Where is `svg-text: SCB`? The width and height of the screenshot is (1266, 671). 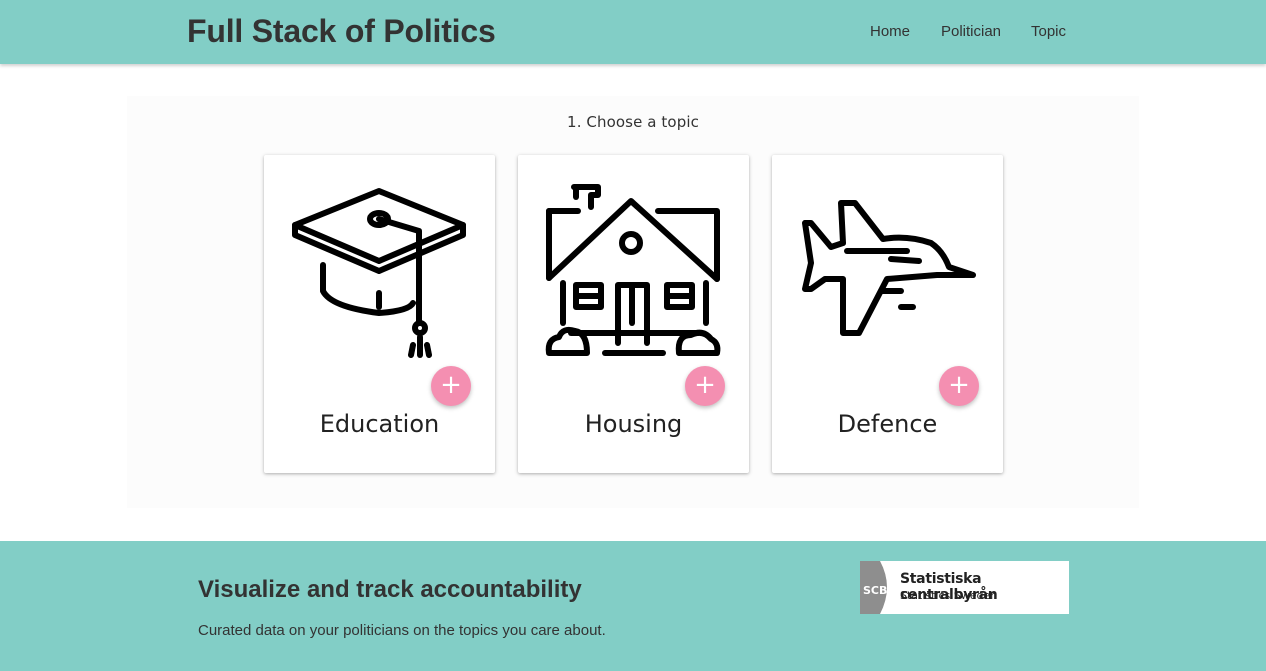 svg-text: SCB is located at coordinates (875, 590).